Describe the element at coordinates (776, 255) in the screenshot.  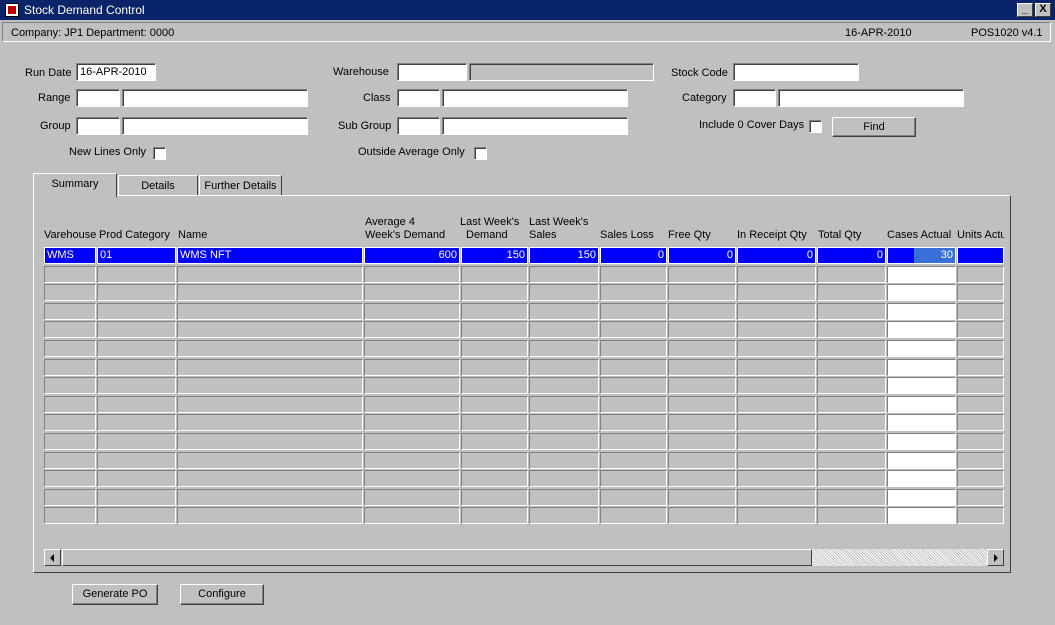
I see `row1-in-receipt-qty-cell: 0` at that location.